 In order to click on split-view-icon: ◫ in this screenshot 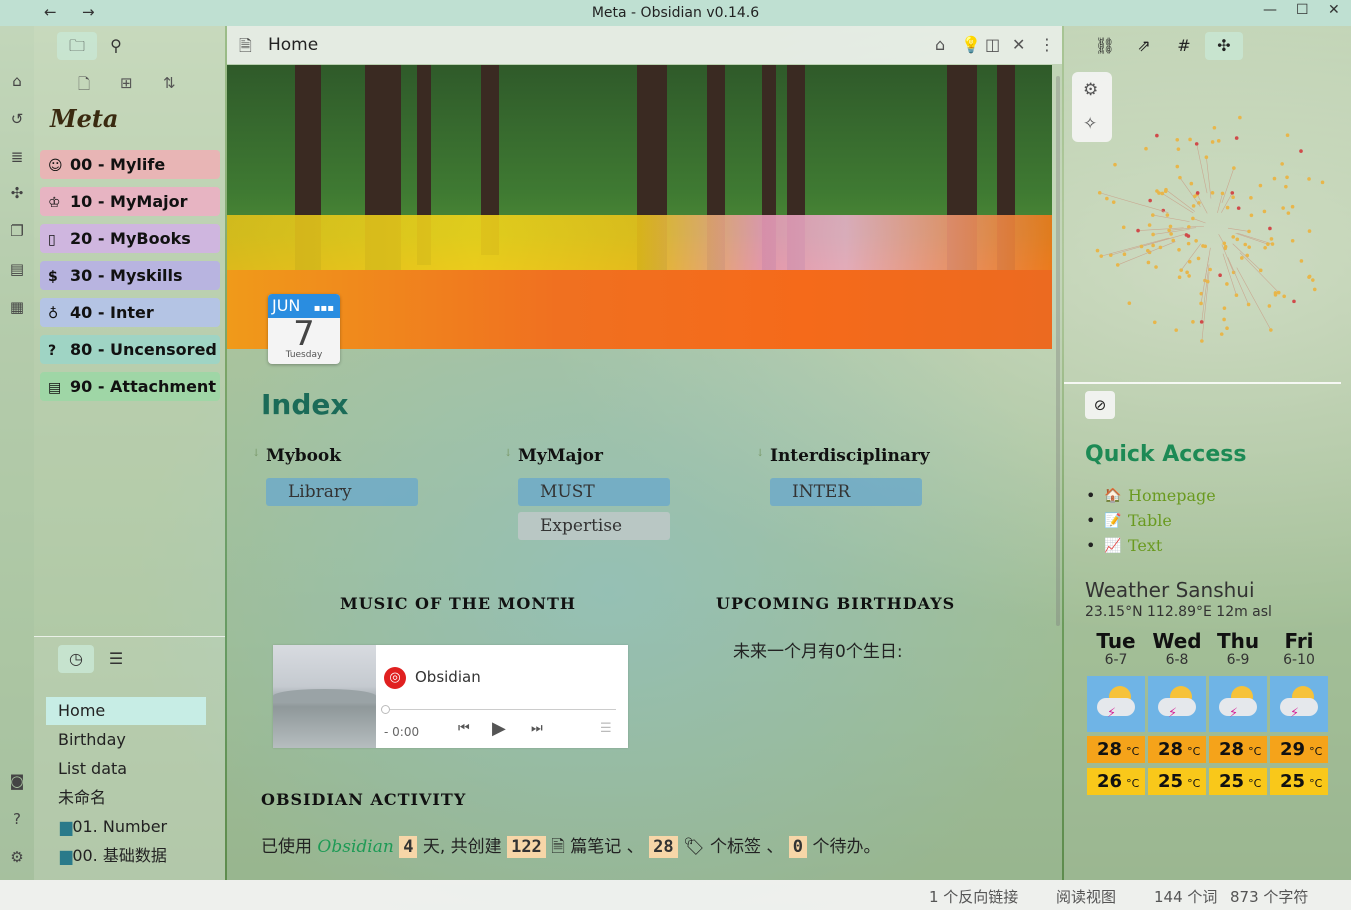, I will do `click(992, 44)`.